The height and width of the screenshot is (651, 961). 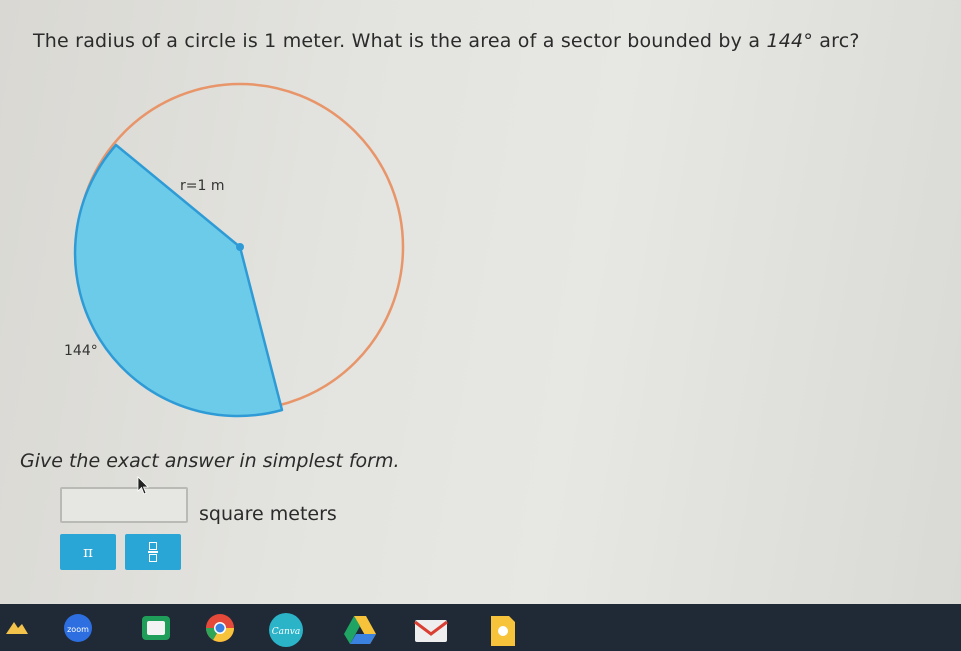 I want to click on svg-text: Canva, so click(x=286, y=632).